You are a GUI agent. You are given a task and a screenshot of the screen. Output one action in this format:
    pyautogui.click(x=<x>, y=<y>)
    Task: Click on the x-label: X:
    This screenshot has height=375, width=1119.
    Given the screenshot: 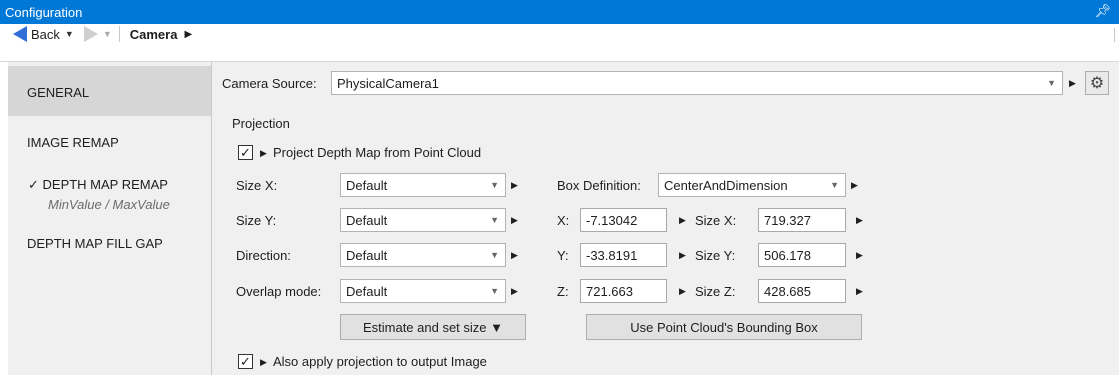 What is the action you would take?
    pyautogui.click(x=563, y=220)
    